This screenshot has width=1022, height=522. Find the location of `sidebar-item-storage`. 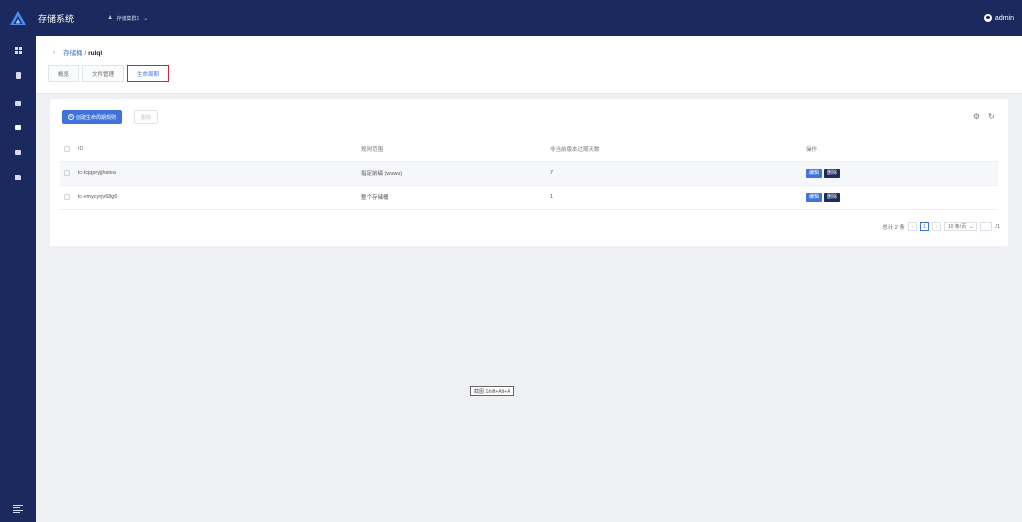

sidebar-item-storage is located at coordinates (18, 75).